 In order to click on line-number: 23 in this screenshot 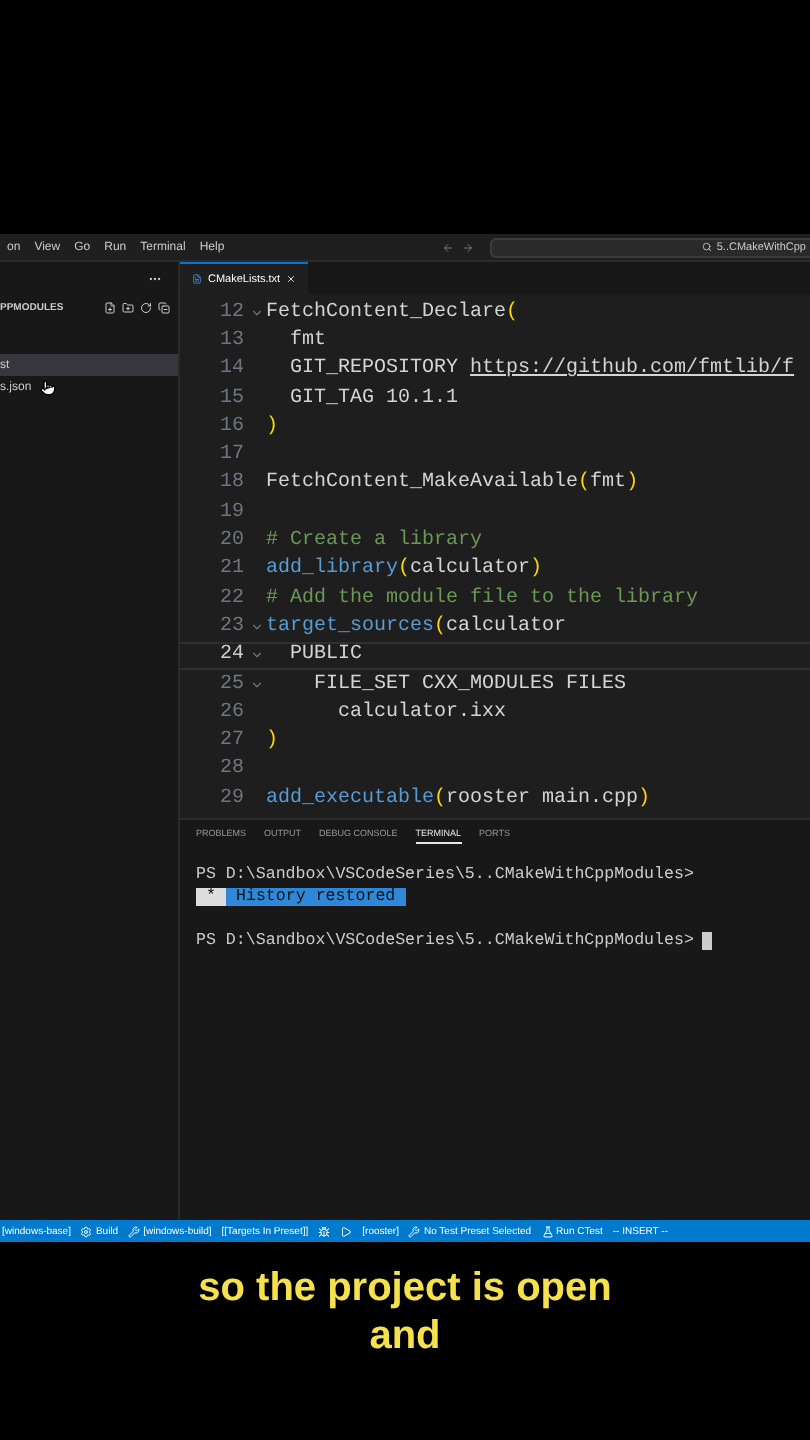, I will do `click(231, 626)`.